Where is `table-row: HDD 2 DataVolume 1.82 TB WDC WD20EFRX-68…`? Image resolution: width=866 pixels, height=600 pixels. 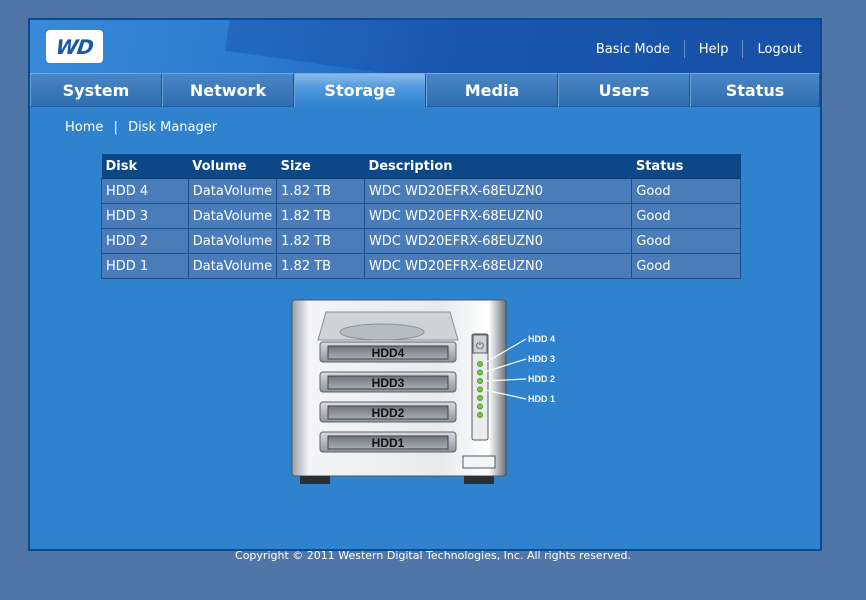
table-row: HDD 2 DataVolume 1.82 TB WDC WD20EFRX-68… is located at coordinates (421, 241).